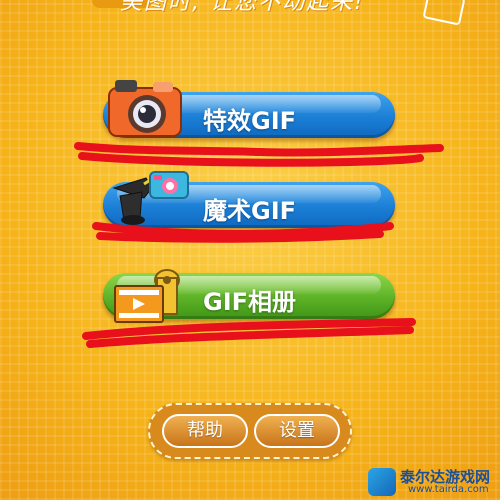 This screenshot has width=500, height=500. I want to click on magic-gif-label: 魔术GIF, so click(250, 211).